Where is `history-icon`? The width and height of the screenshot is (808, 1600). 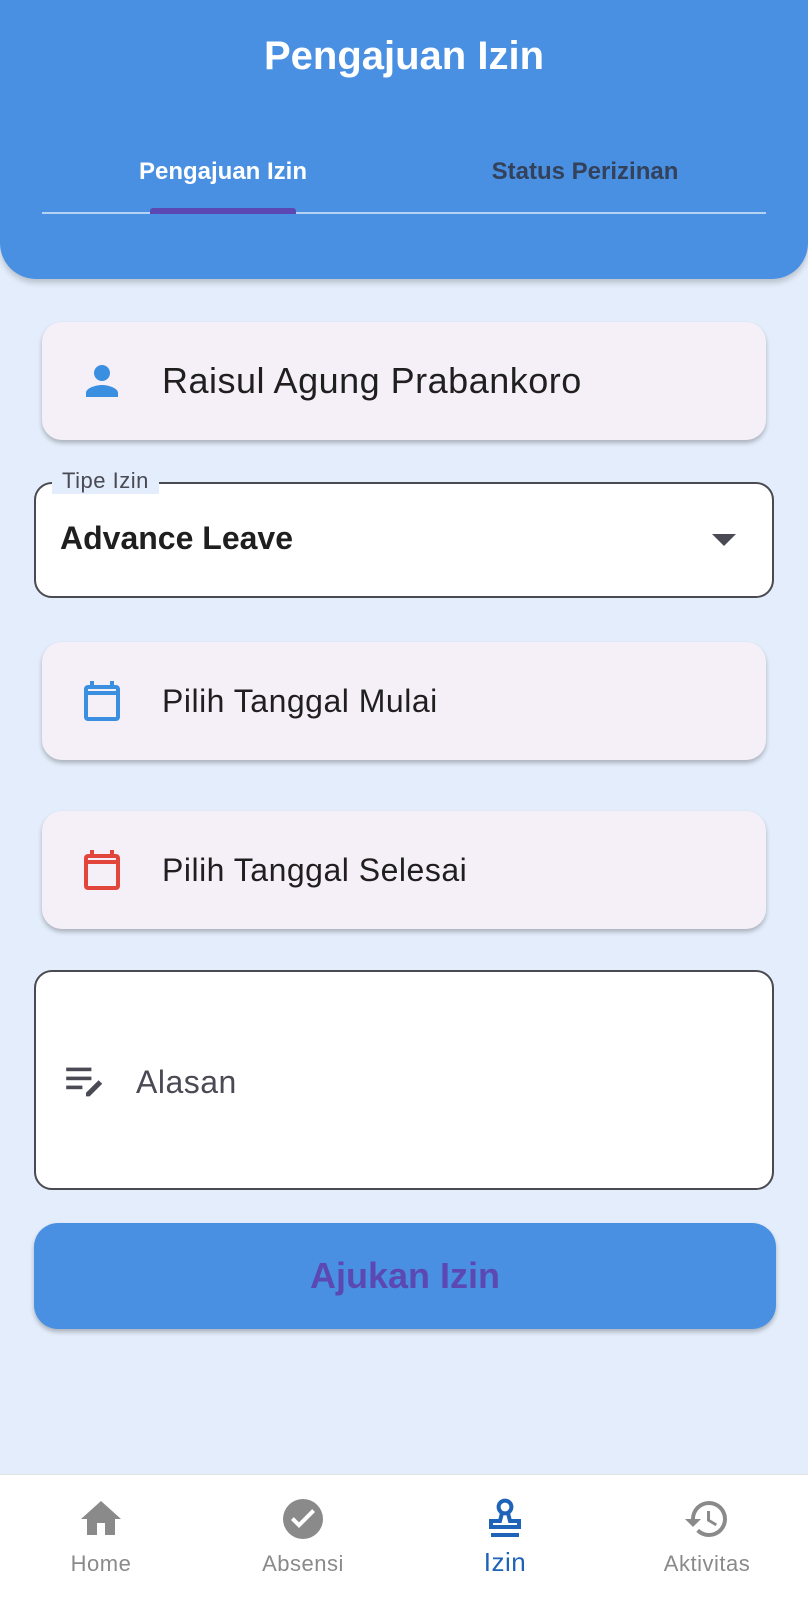 history-icon is located at coordinates (706, 1519).